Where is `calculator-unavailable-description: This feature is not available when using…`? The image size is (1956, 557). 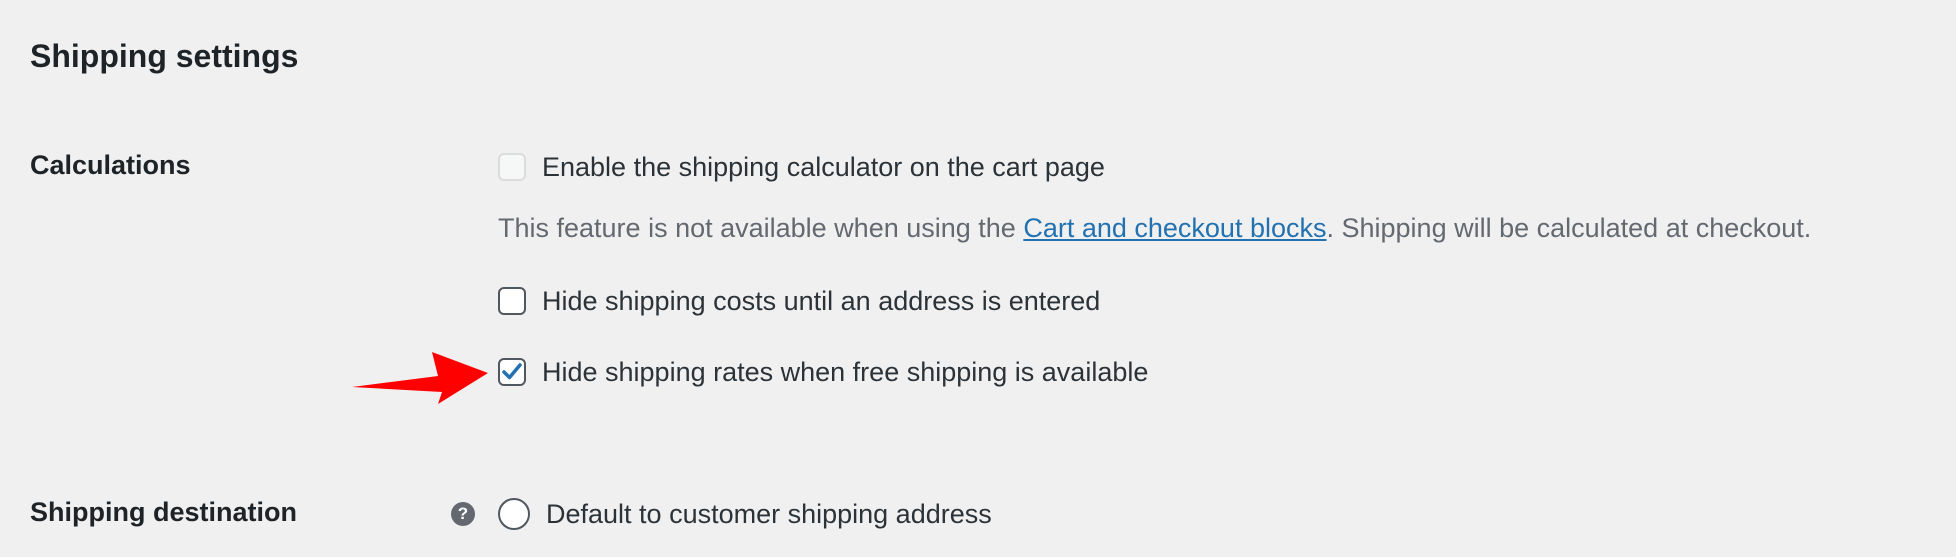 calculator-unavailable-description: This feature is not available when using… is located at coordinates (1154, 228).